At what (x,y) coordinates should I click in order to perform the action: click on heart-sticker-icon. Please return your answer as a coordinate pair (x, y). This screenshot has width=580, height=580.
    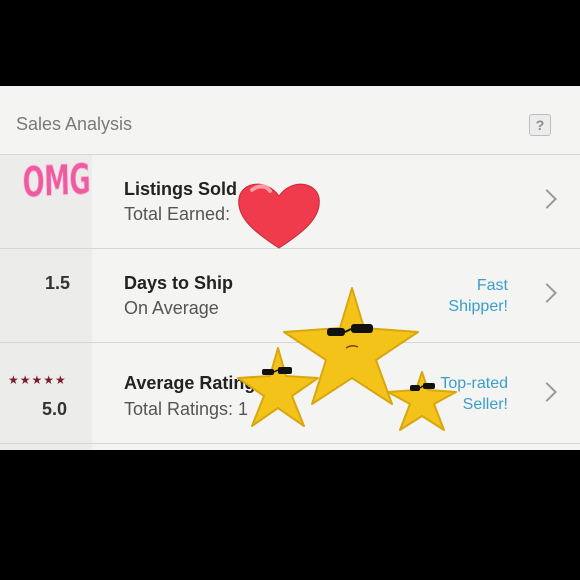
    Looking at the image, I should click on (279, 216).